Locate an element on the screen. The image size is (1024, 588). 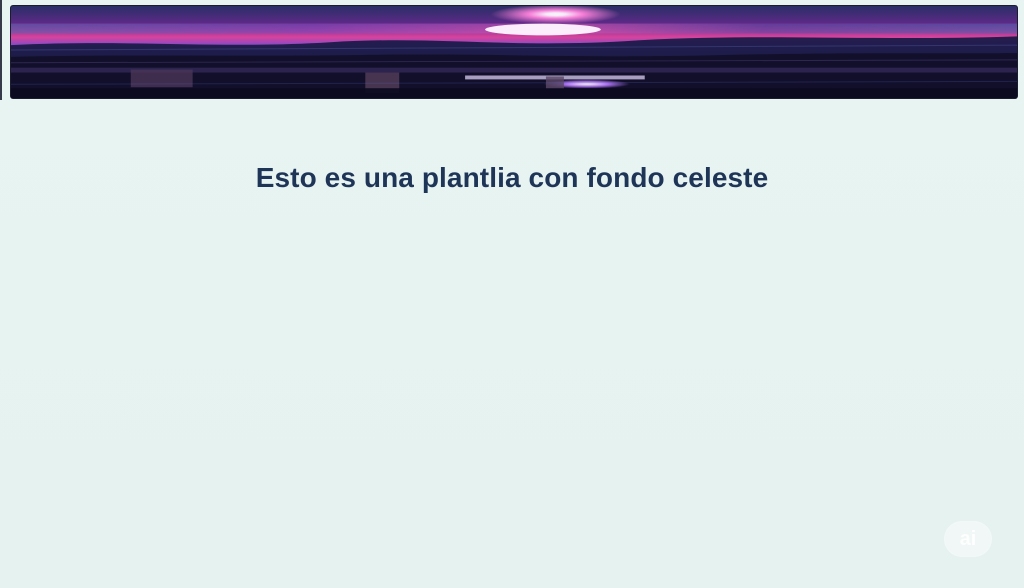
left-edge-divider is located at coordinates (1, 50).